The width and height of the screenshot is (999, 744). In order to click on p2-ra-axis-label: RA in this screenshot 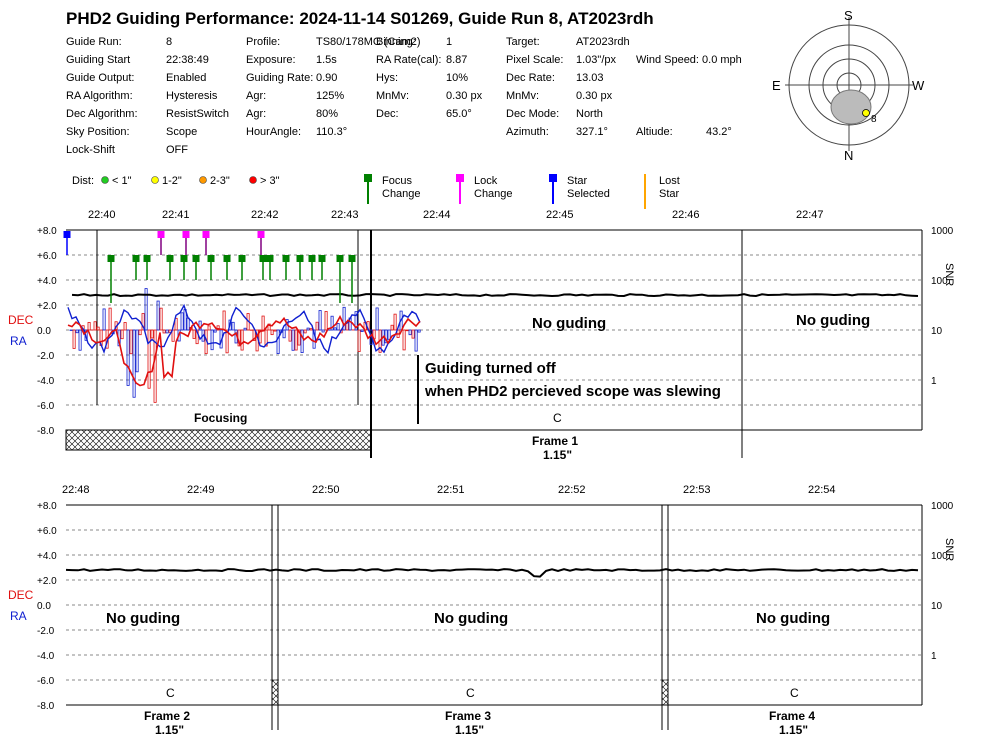, I will do `click(18, 616)`.